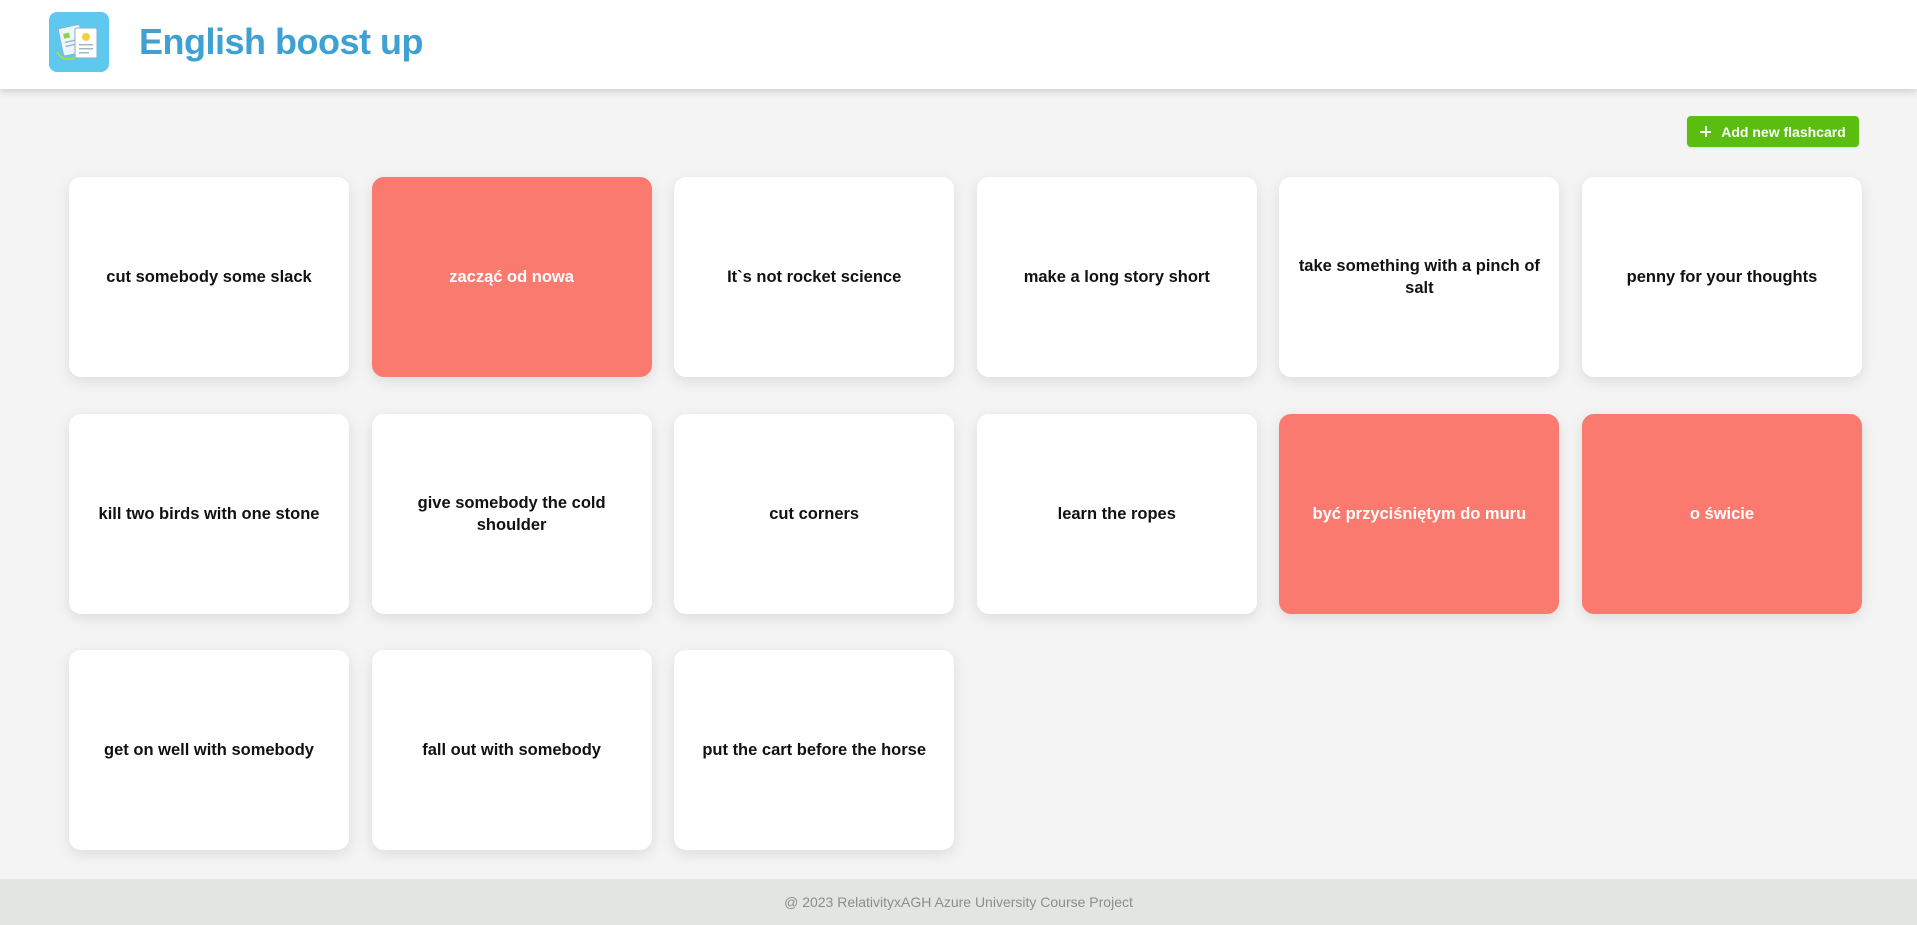 This screenshot has width=1917, height=925. I want to click on flashcard: penny for your thoughts, so click(1721, 277).